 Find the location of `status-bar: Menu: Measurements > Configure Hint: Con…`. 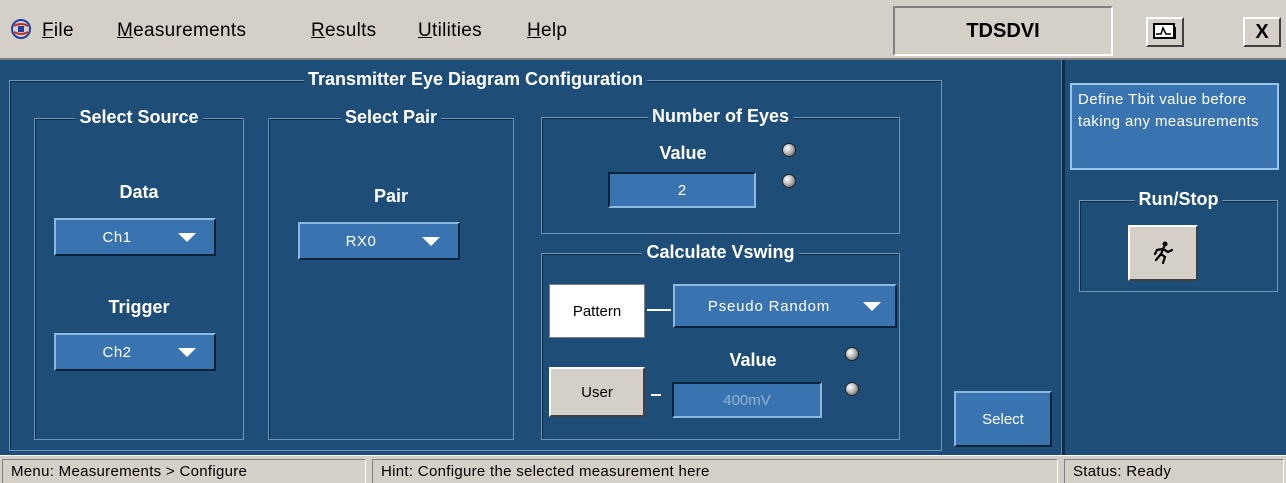

status-bar: Menu: Measurements > Configure Hint: Con… is located at coordinates (643, 469).